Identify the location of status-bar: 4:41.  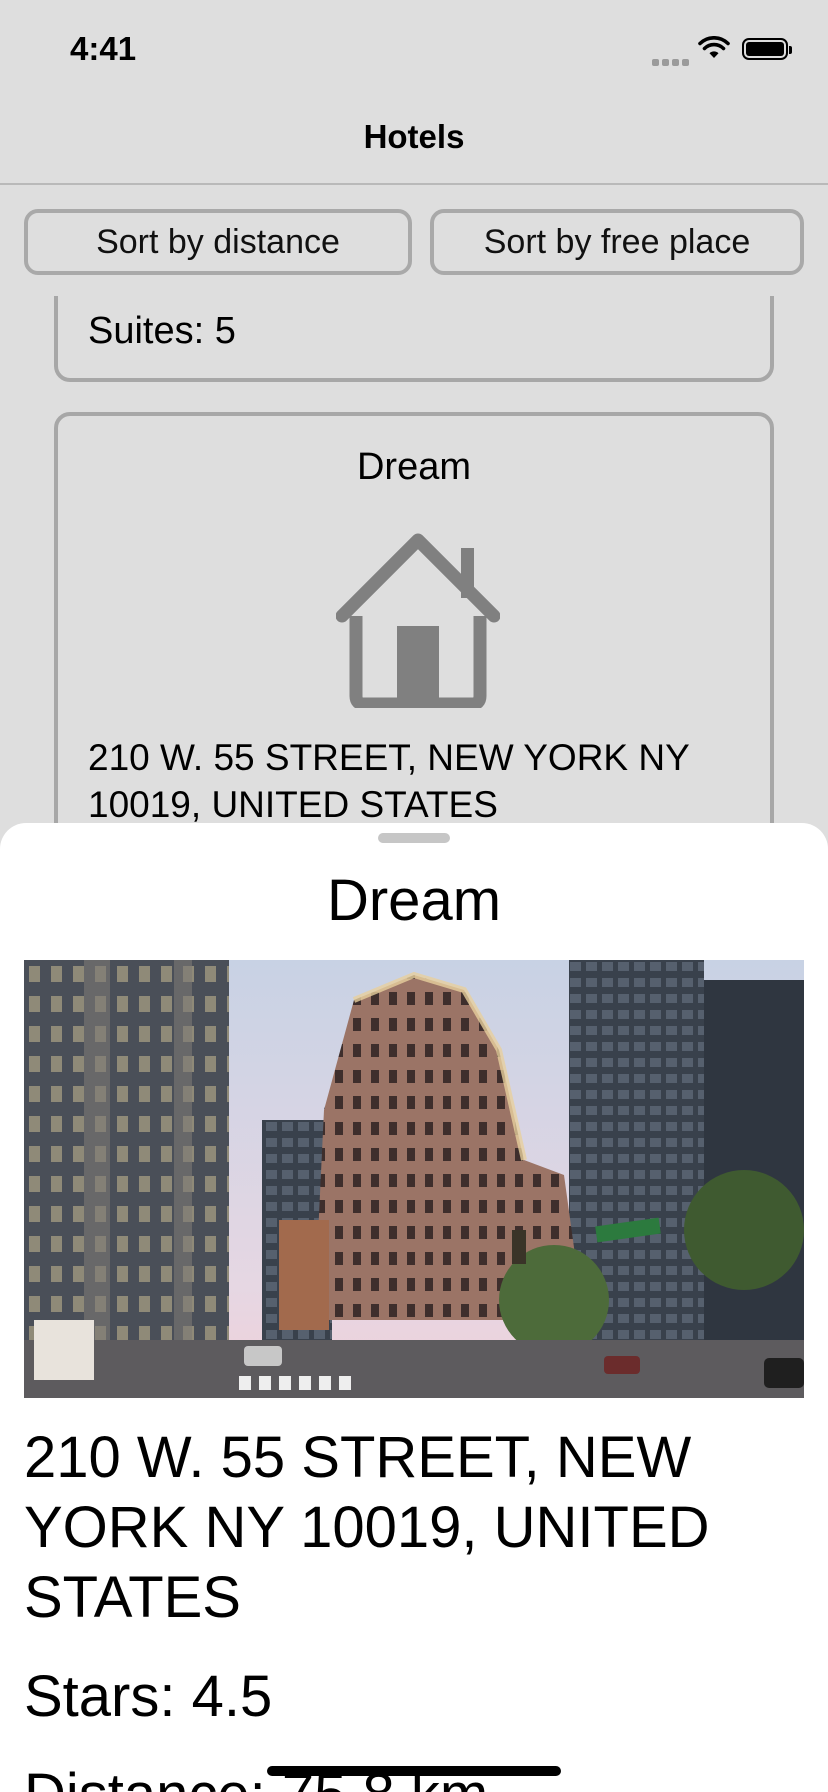
(414, 50).